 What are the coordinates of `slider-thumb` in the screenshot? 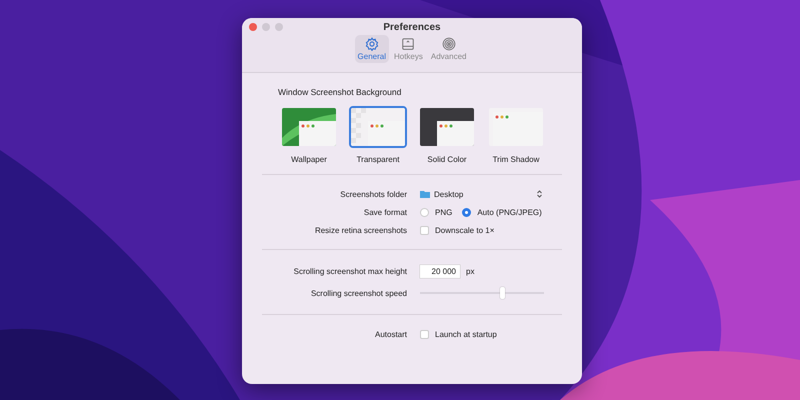 It's located at (502, 293).